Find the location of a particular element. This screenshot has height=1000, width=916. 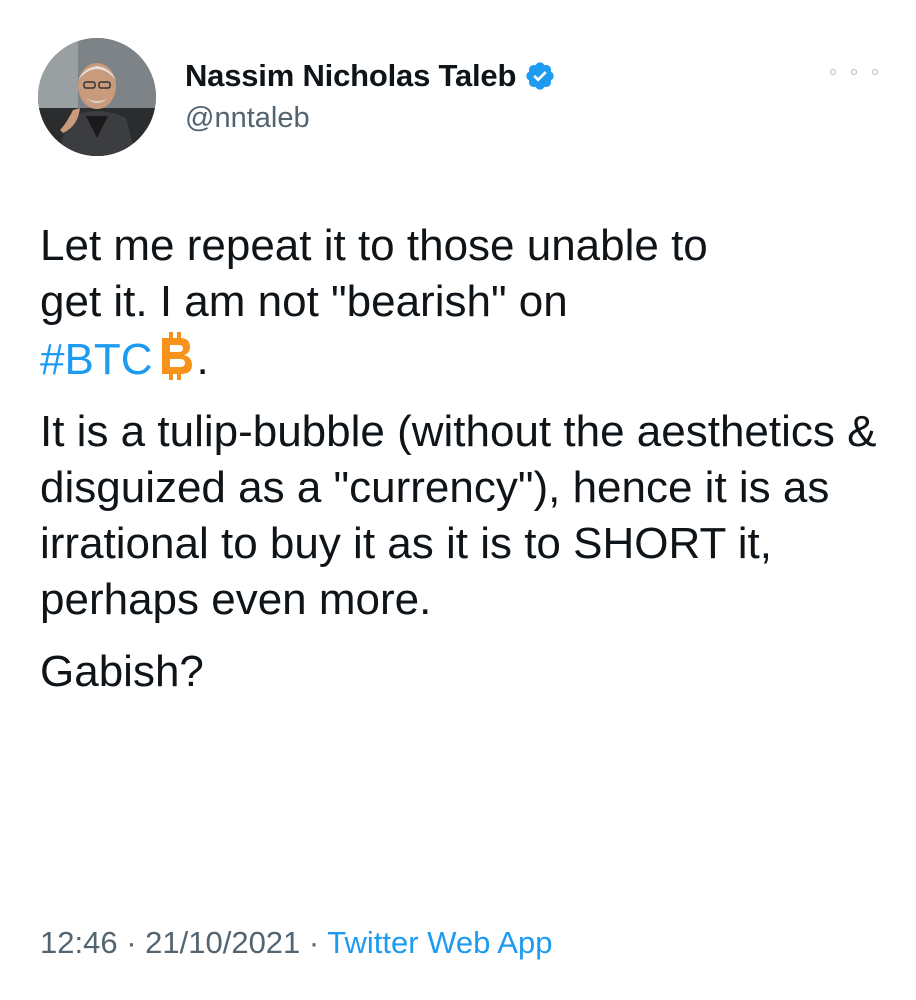

tweet-metadata: 12:46 · 21/10/2021 · Twitter Web App is located at coordinates (296, 943).